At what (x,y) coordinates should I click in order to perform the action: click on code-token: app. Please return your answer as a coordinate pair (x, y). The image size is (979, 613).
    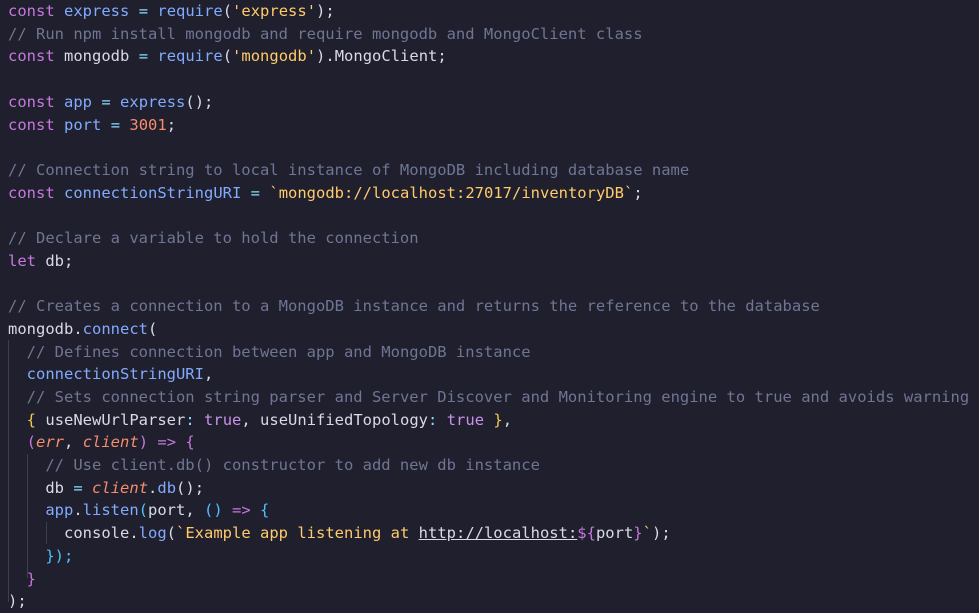
    Looking at the image, I should click on (78, 101).